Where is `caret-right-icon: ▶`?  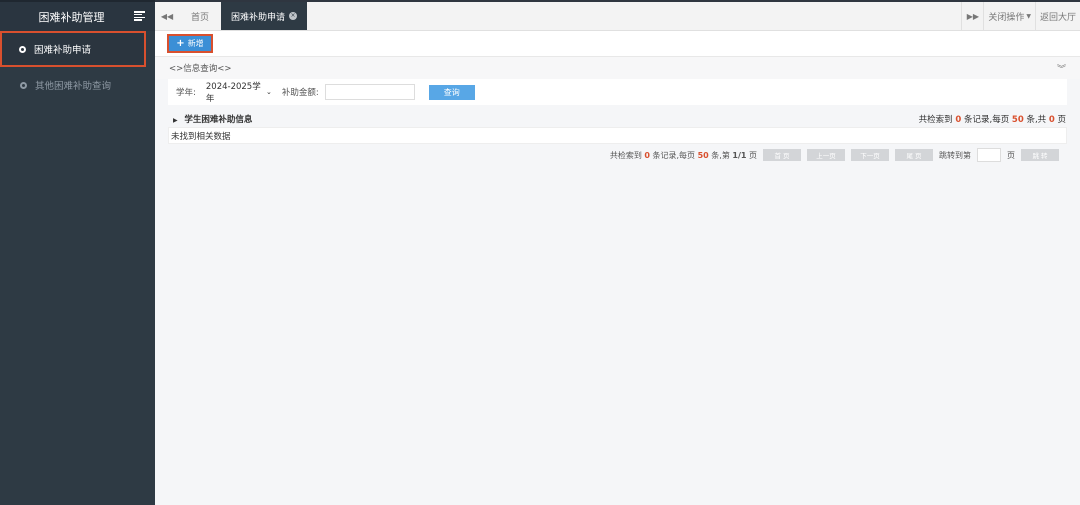
caret-right-icon: ▶ is located at coordinates (175, 120).